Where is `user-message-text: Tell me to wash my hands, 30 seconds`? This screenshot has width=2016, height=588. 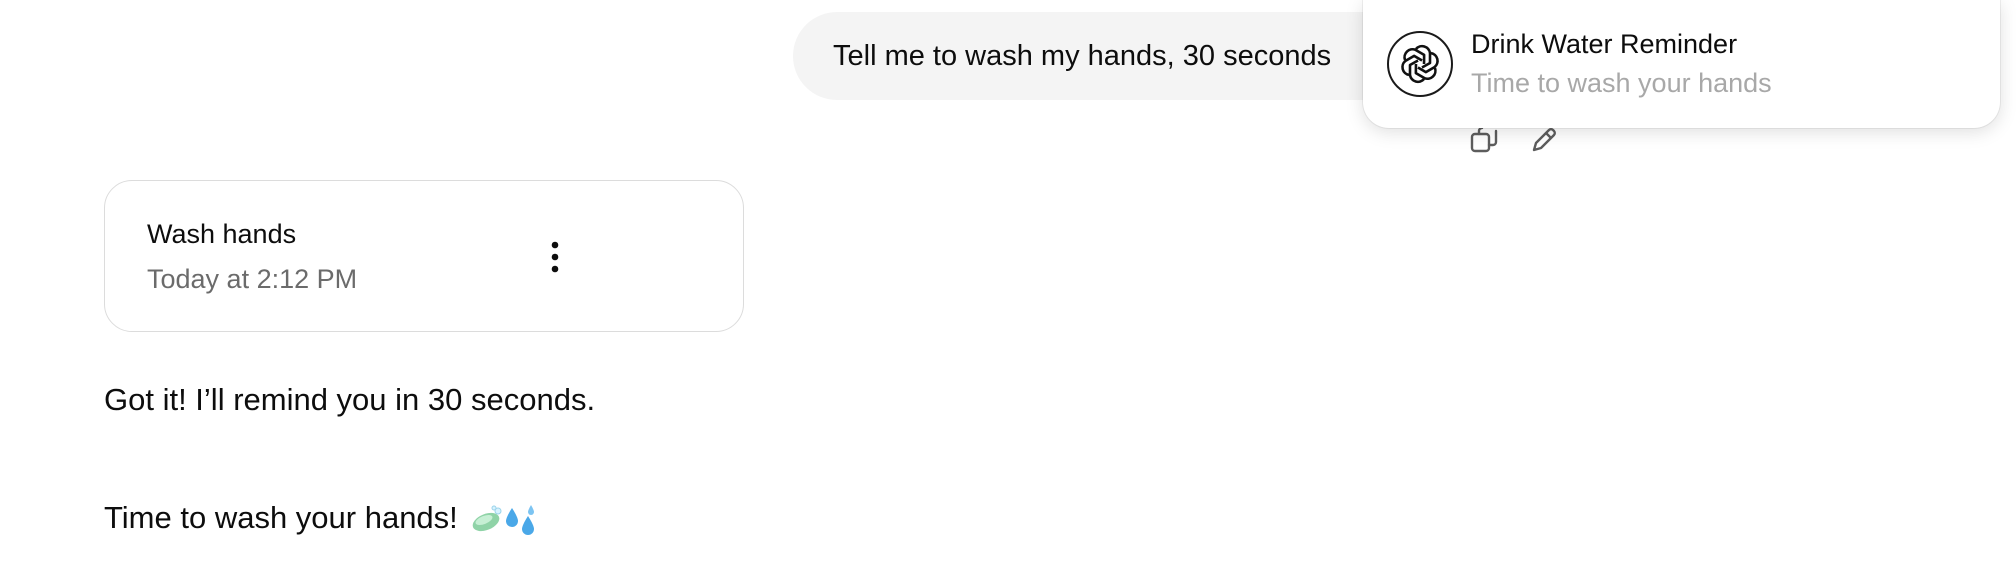 user-message-text: Tell me to wash my hands, 30 seconds is located at coordinates (1082, 55).